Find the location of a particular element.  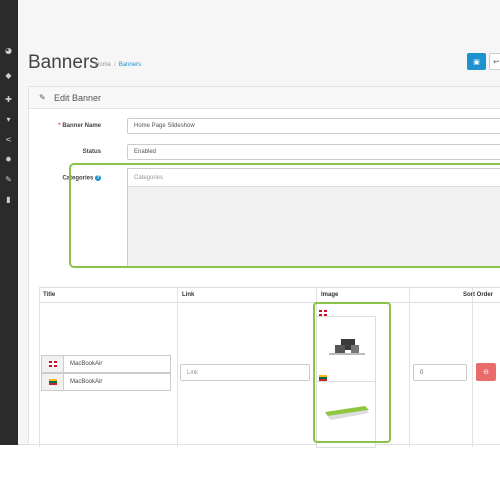

column-header-title: Title is located at coordinates (49, 295).